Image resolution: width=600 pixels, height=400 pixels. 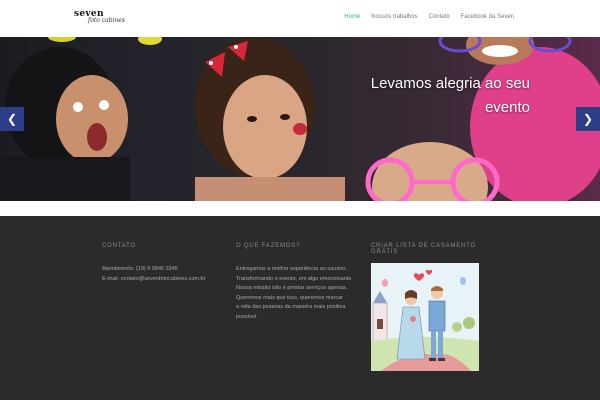 I want to click on nav-facebook: Facebook da Seven, so click(x=487, y=17).